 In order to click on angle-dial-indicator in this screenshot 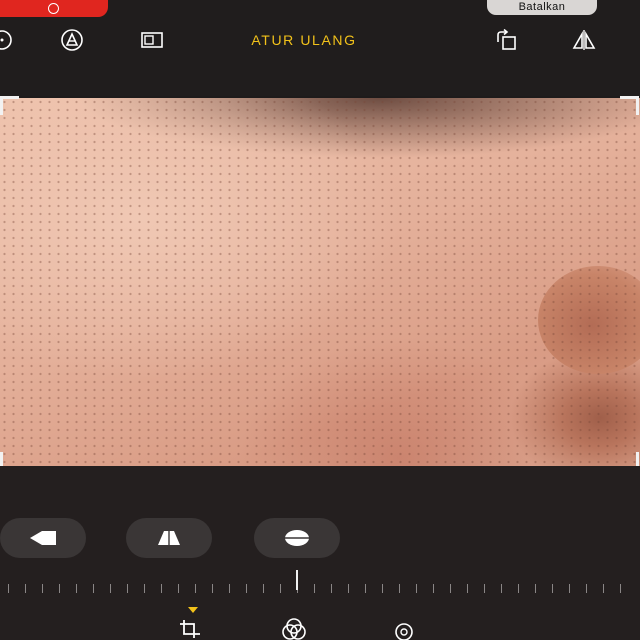, I will do `click(297, 580)`.